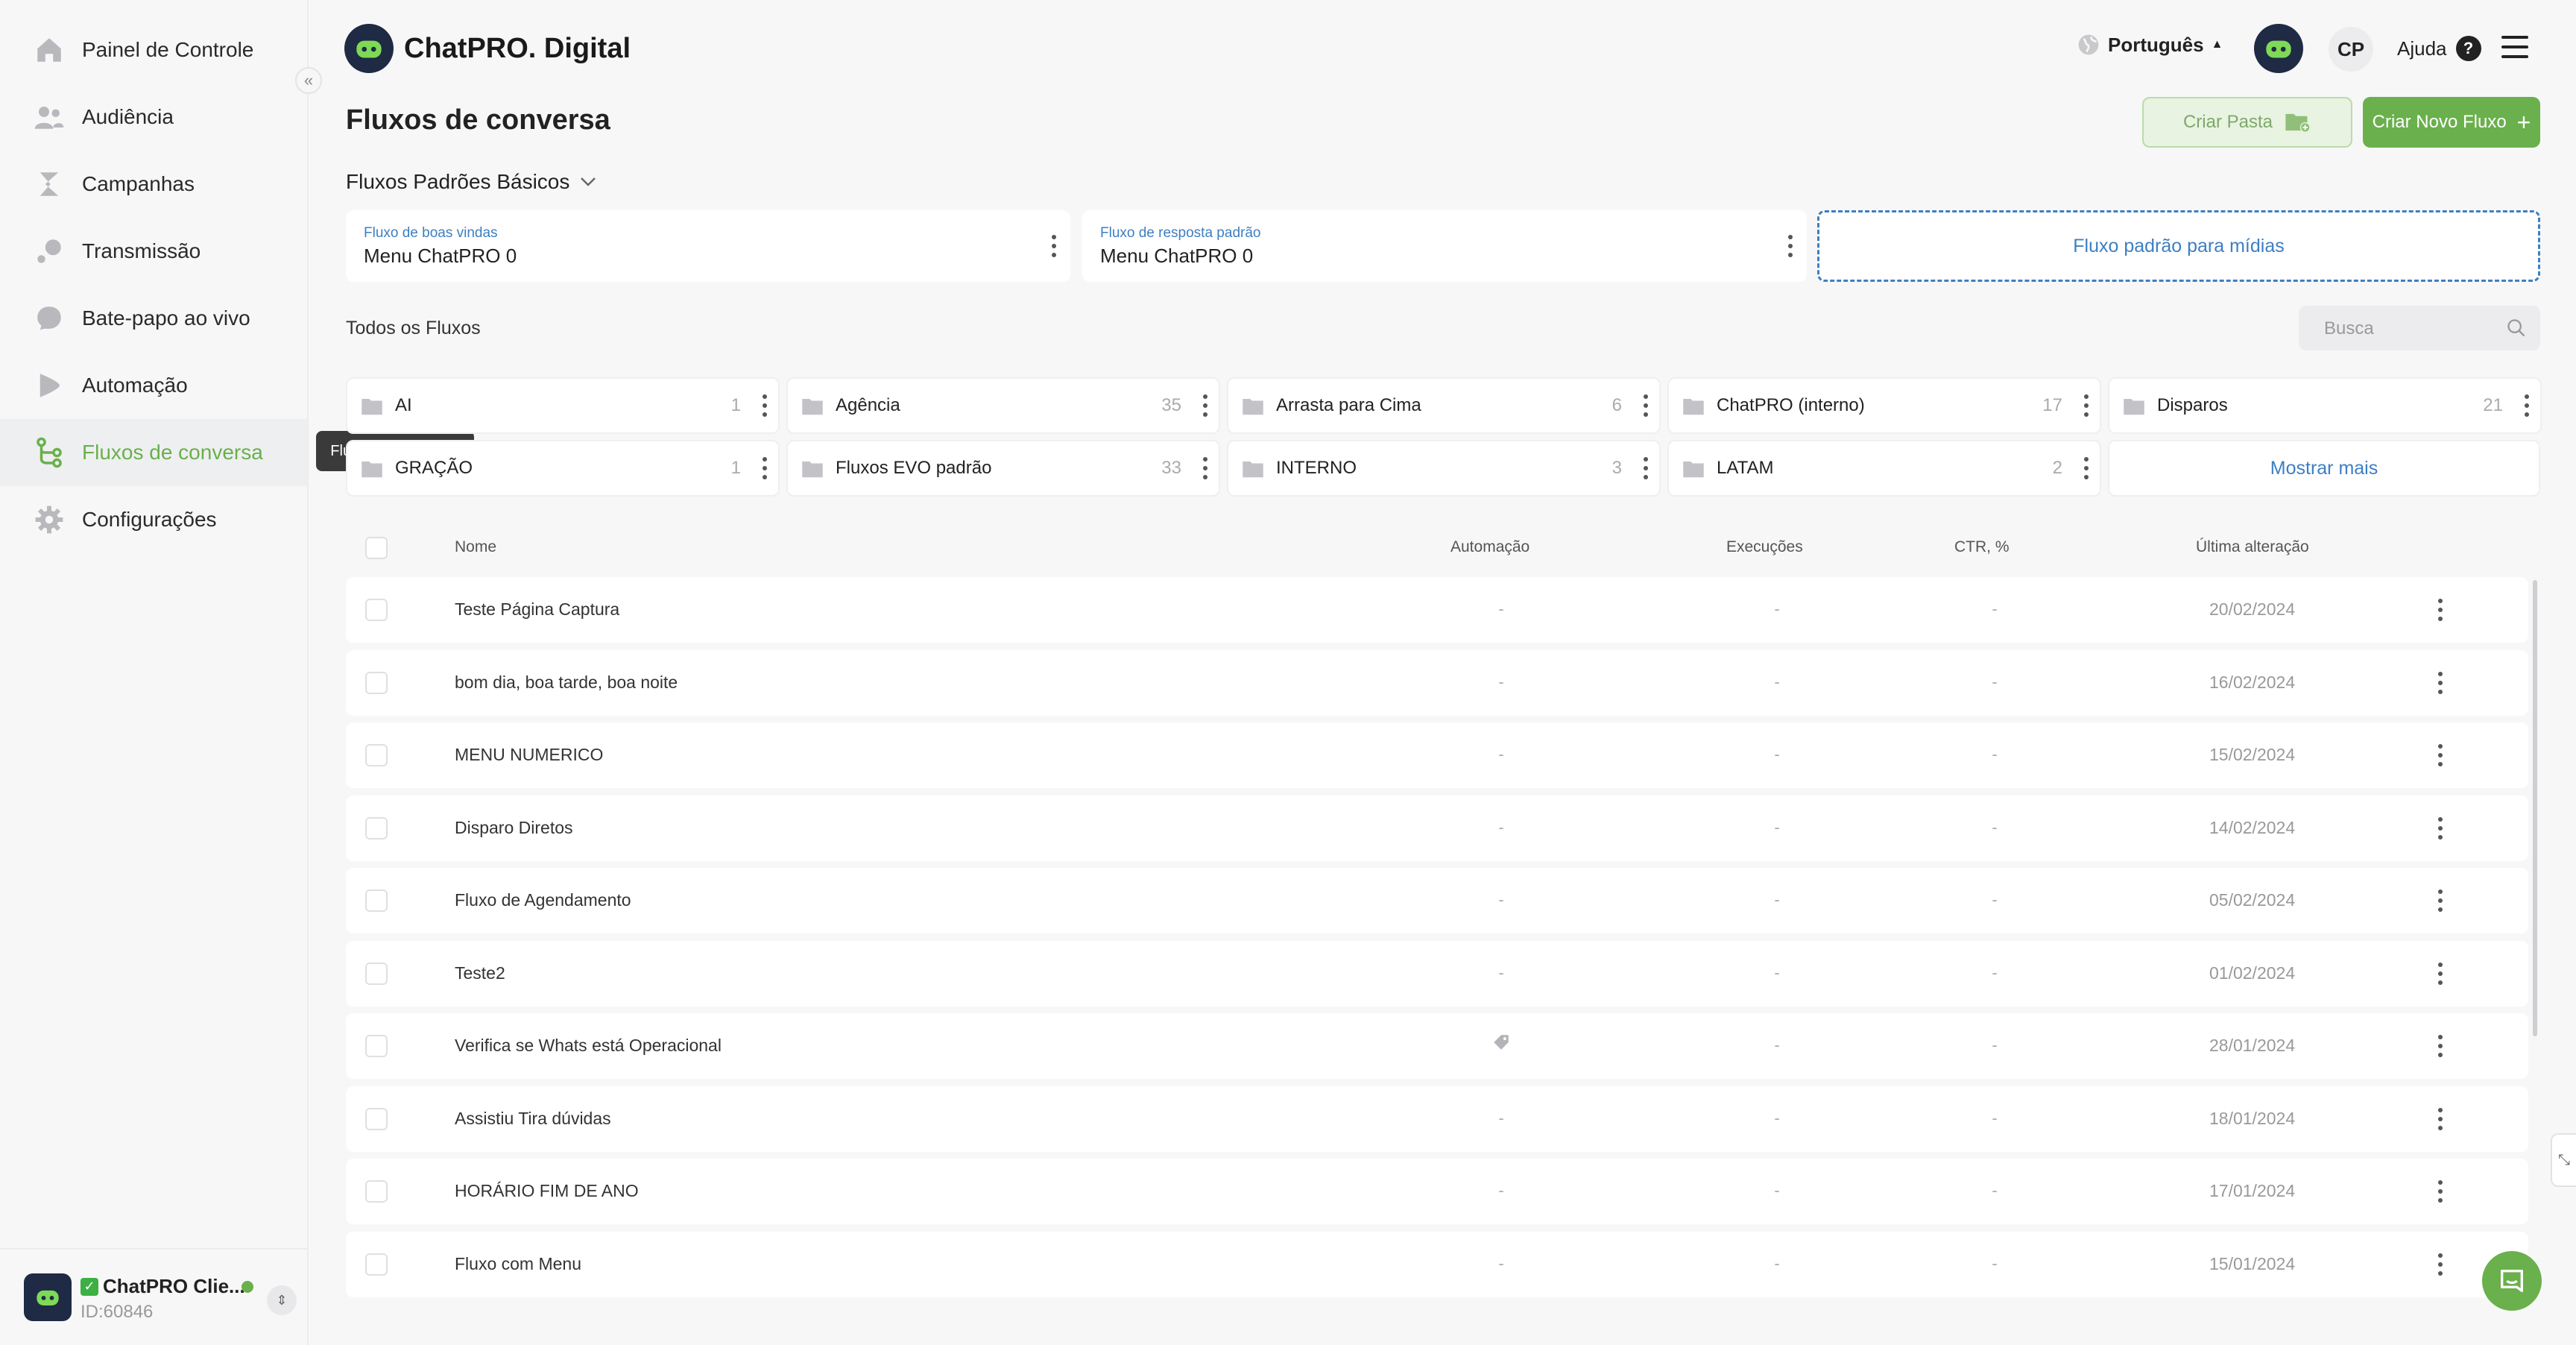  What do you see at coordinates (1444, 468) in the screenshot?
I see `folder-card: INTERNO 3` at bounding box center [1444, 468].